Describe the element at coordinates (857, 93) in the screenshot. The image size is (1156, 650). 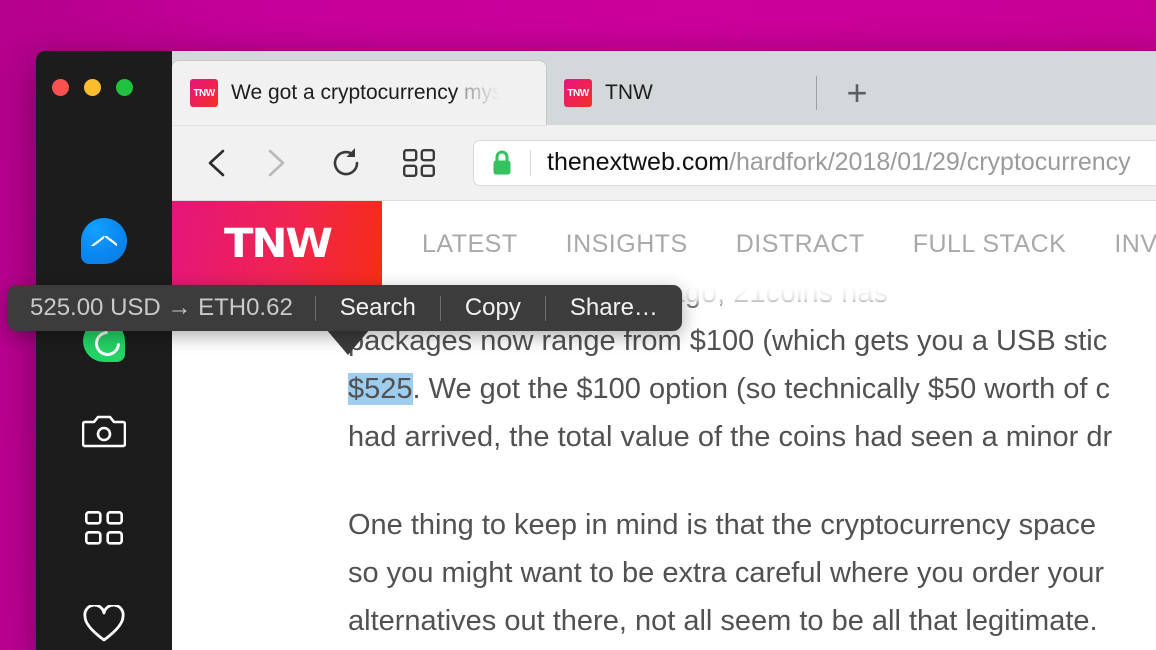
I see `new-tab-button: +` at that location.